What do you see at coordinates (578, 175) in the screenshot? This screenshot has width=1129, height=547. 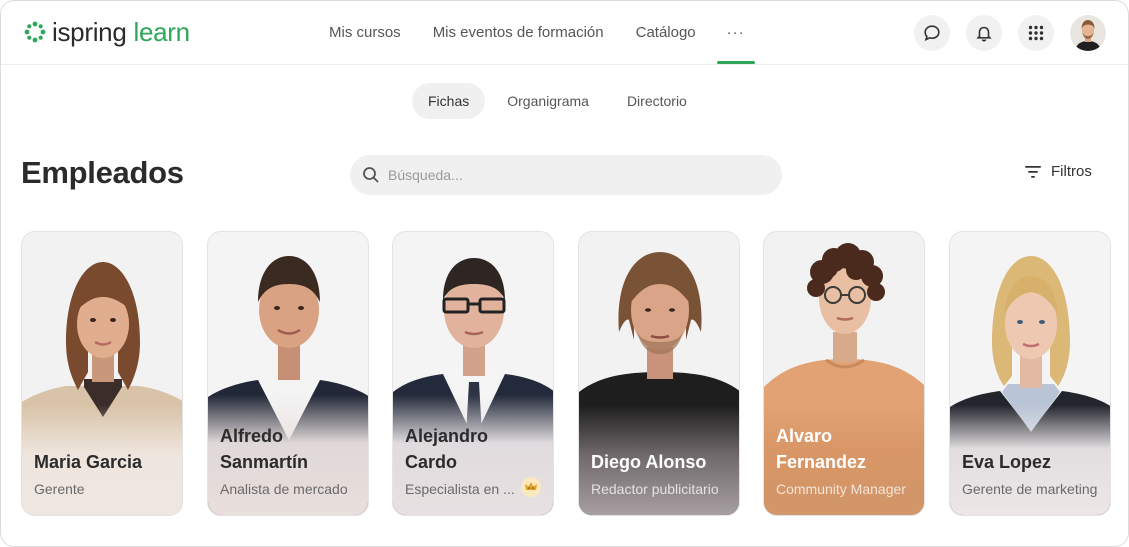 I see `search-input` at bounding box center [578, 175].